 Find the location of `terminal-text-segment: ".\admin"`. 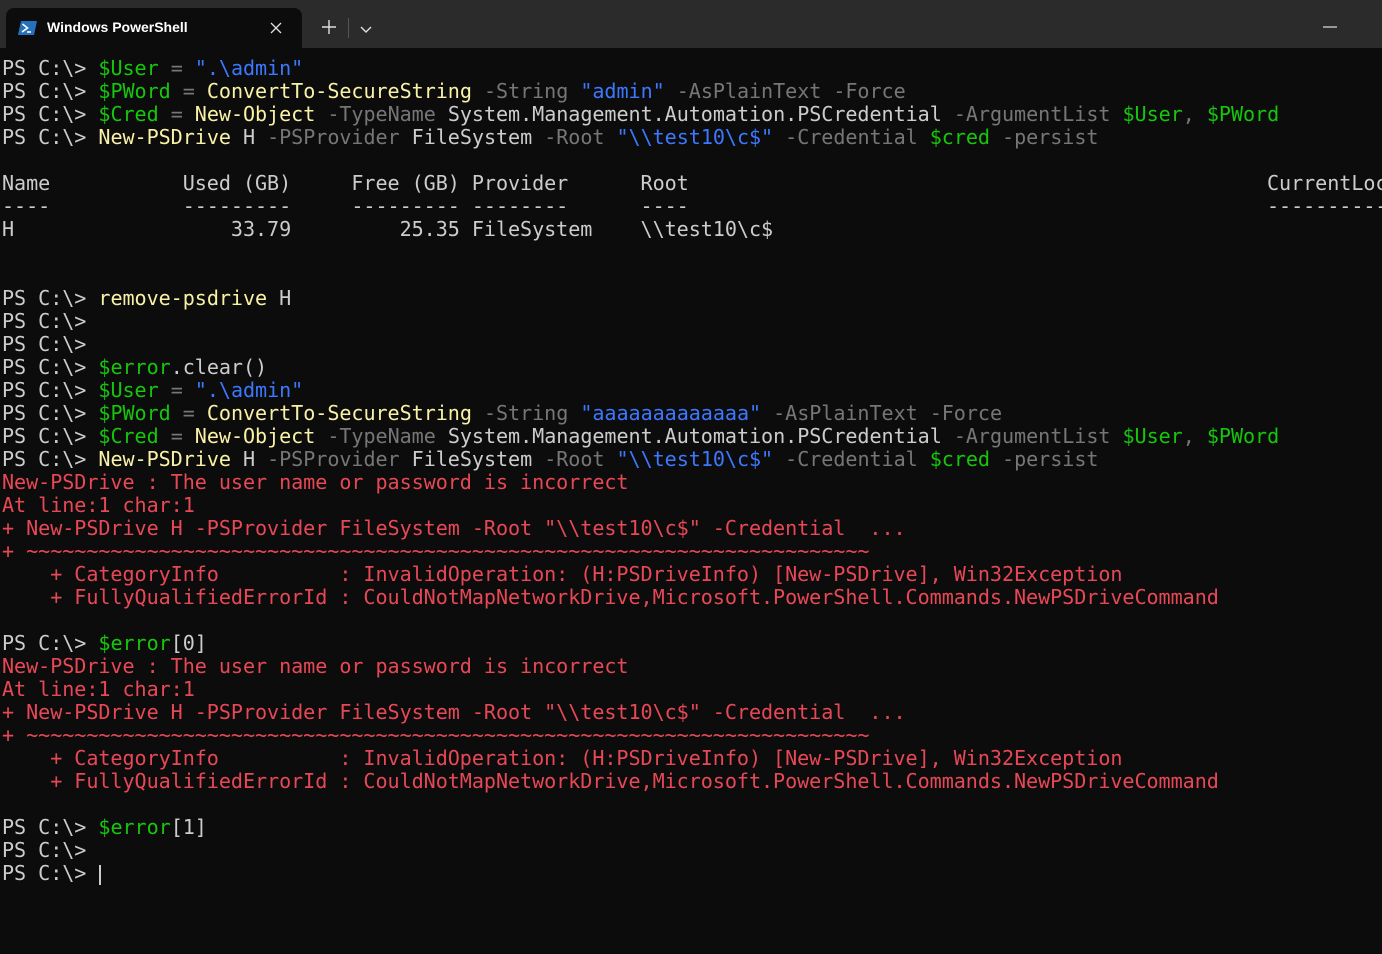

terminal-text-segment: ".\admin" is located at coordinates (249, 390).